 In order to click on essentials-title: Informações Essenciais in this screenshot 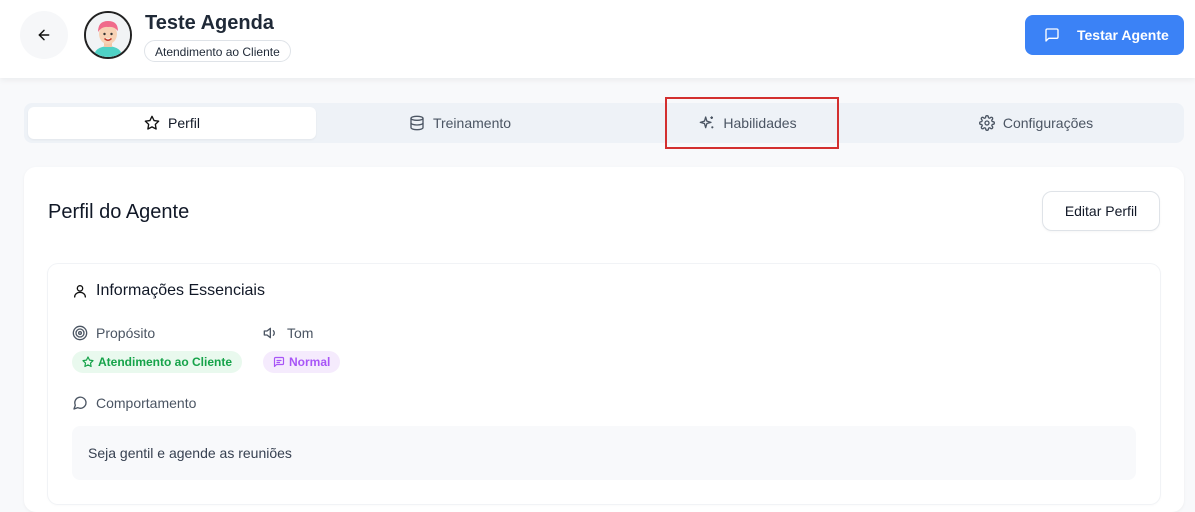, I will do `click(168, 291)`.